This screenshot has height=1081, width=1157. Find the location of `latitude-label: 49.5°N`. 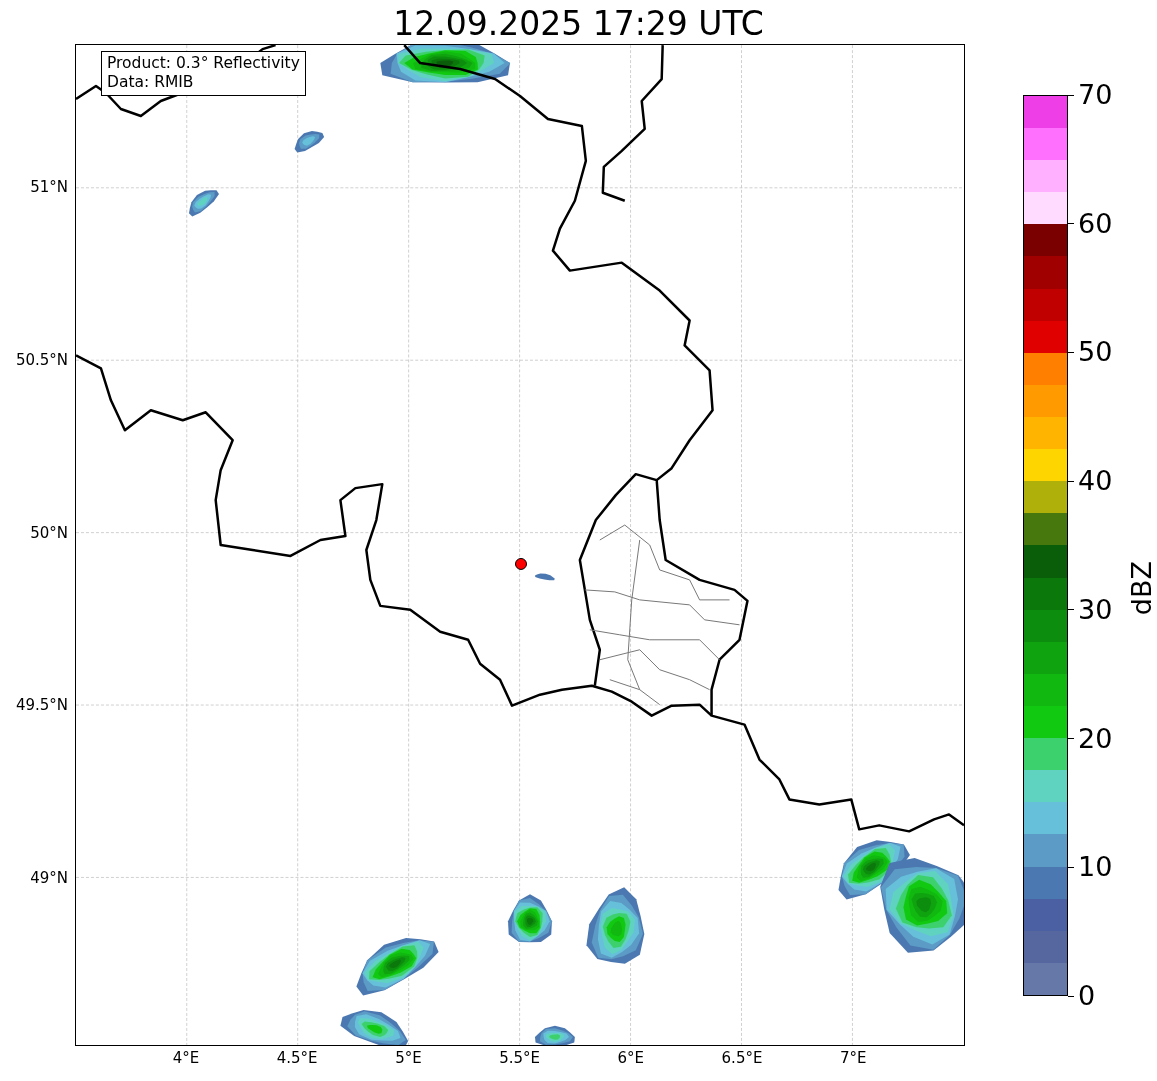

latitude-label: 49.5°N is located at coordinates (41, 705).